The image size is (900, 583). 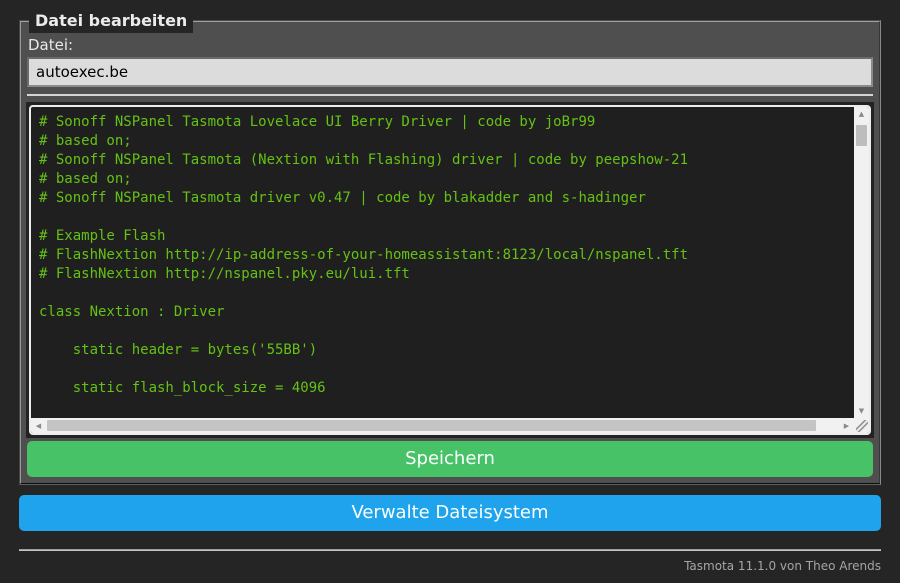 I want to click on horizontal-scroll-thumb, so click(x=432, y=425).